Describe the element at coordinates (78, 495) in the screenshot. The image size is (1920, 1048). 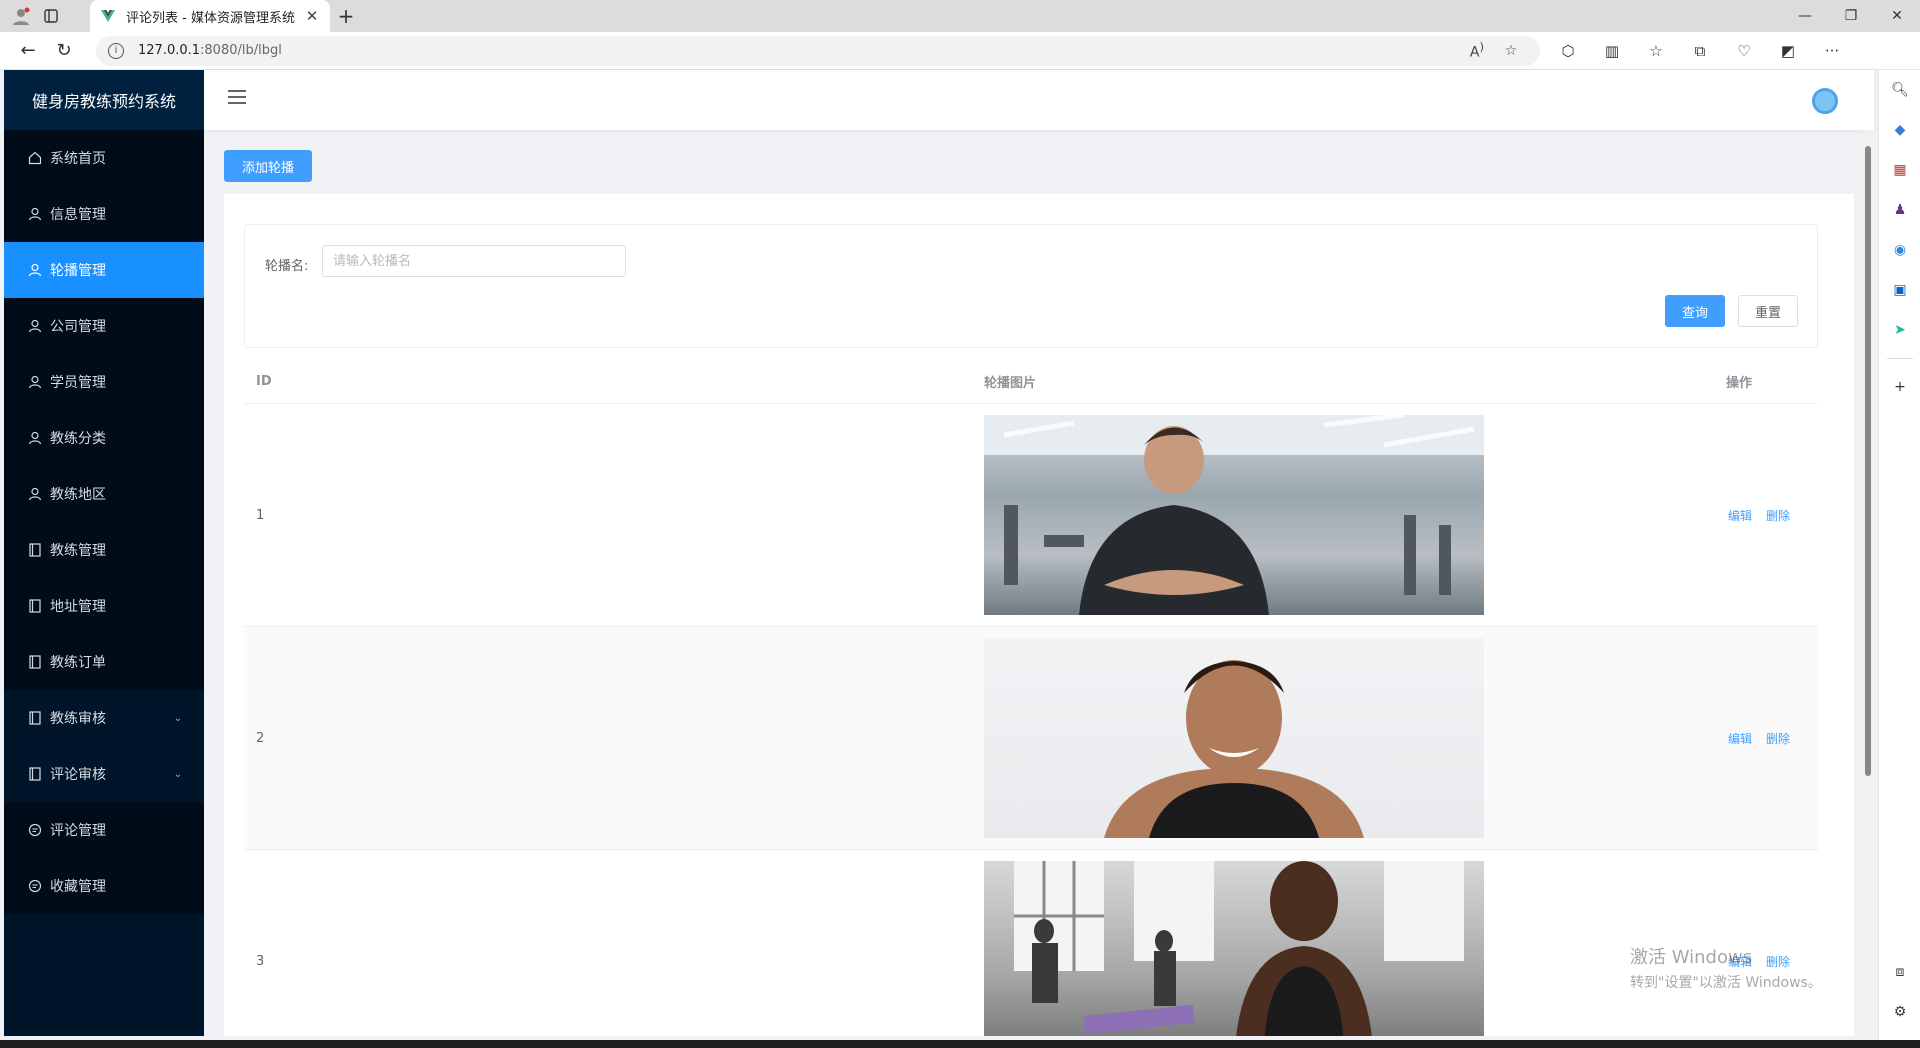
I see `sidebar-item-label: 教练地区` at that location.